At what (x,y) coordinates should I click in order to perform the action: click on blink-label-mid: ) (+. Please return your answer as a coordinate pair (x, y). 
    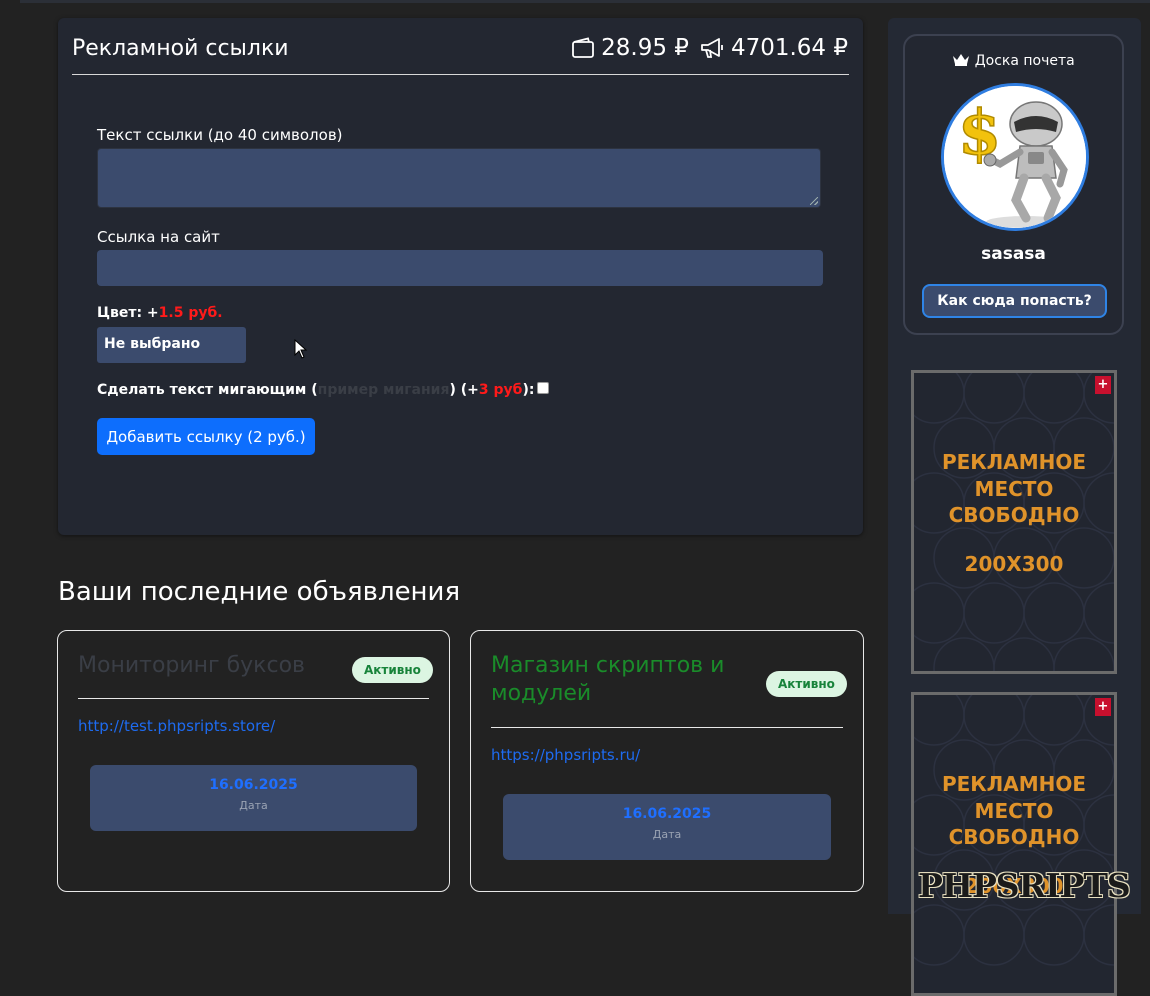
    Looking at the image, I should click on (464, 390).